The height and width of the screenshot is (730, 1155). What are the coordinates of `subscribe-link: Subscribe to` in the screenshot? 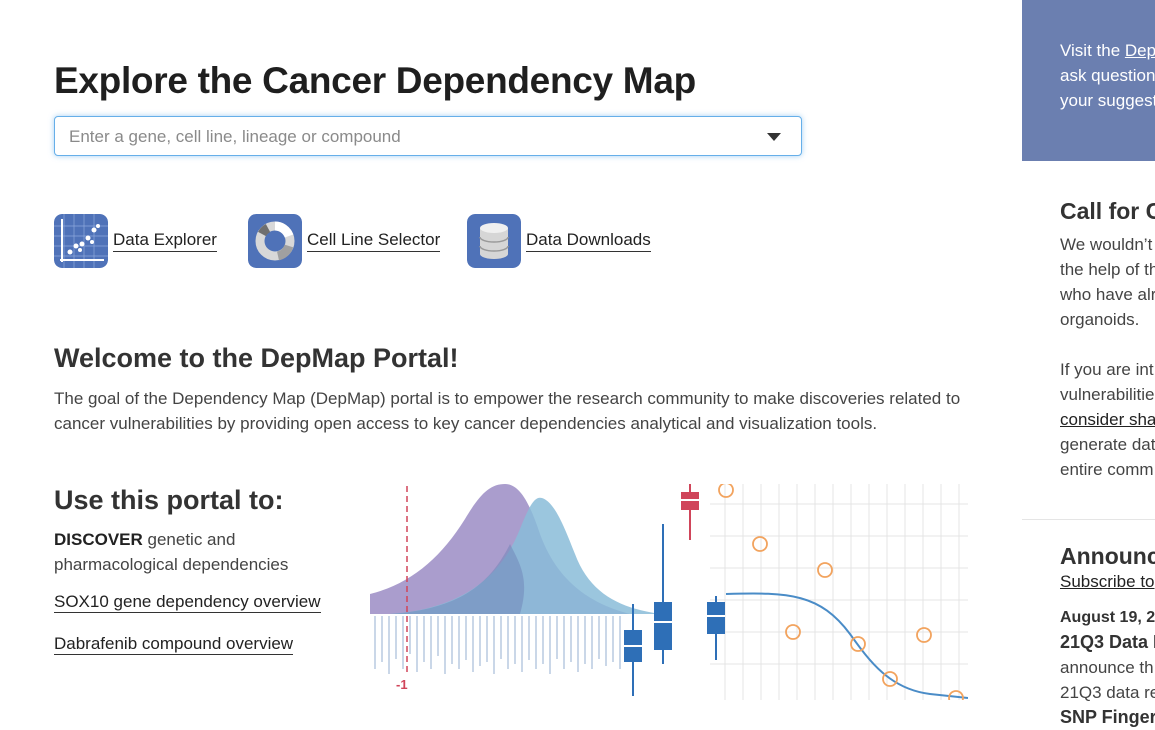 It's located at (1107, 581).